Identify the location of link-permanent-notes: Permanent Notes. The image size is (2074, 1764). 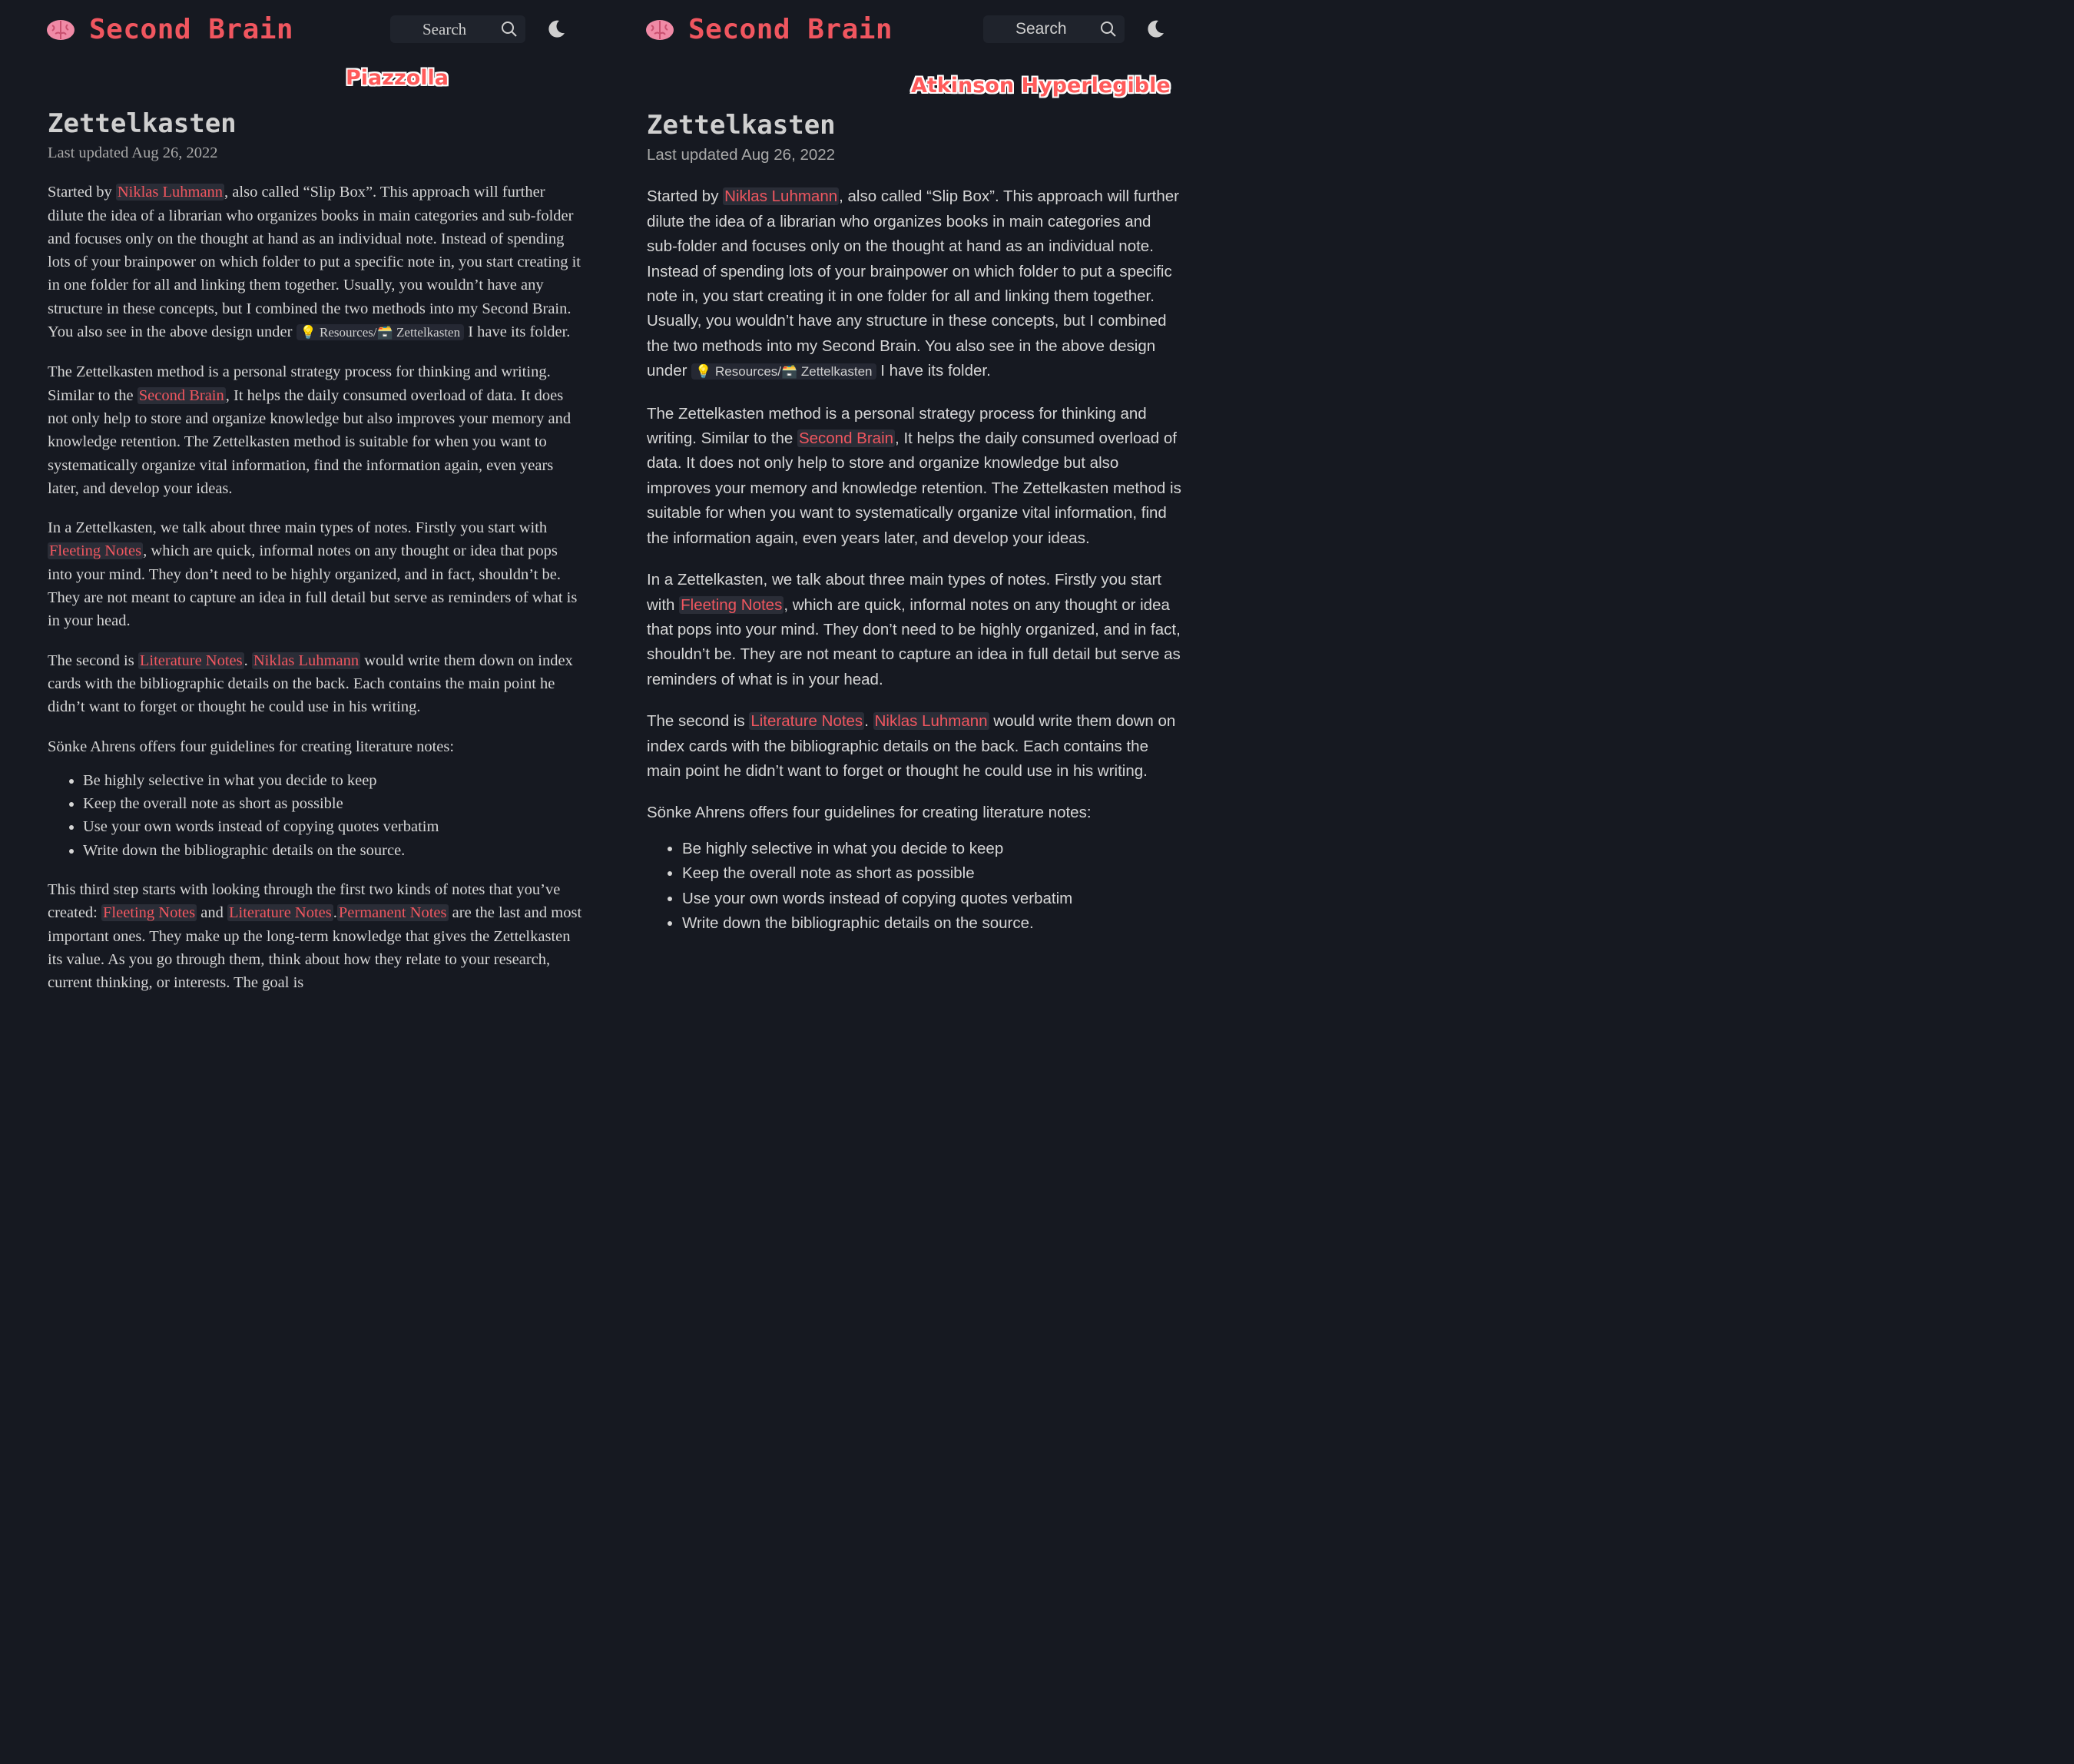
(392, 913).